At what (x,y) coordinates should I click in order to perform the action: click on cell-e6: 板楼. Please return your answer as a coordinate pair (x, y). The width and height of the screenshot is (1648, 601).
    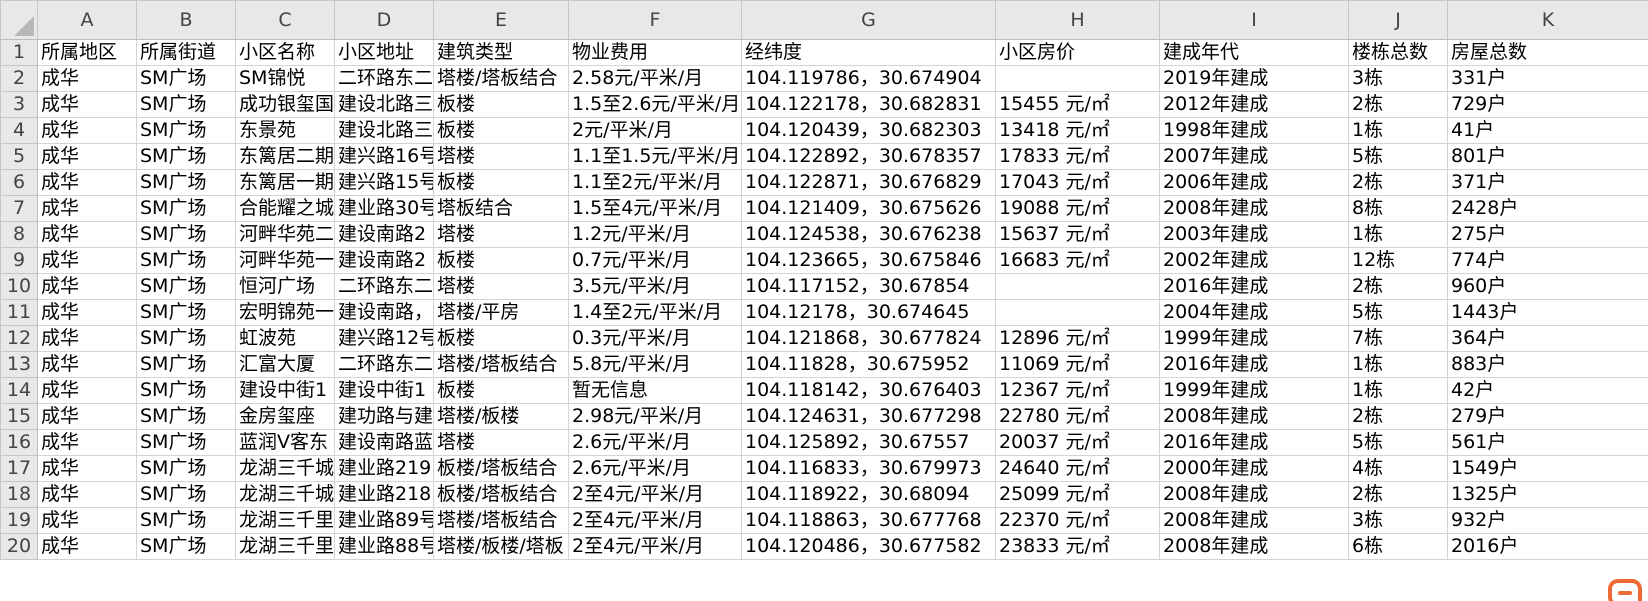
    Looking at the image, I should click on (501, 182).